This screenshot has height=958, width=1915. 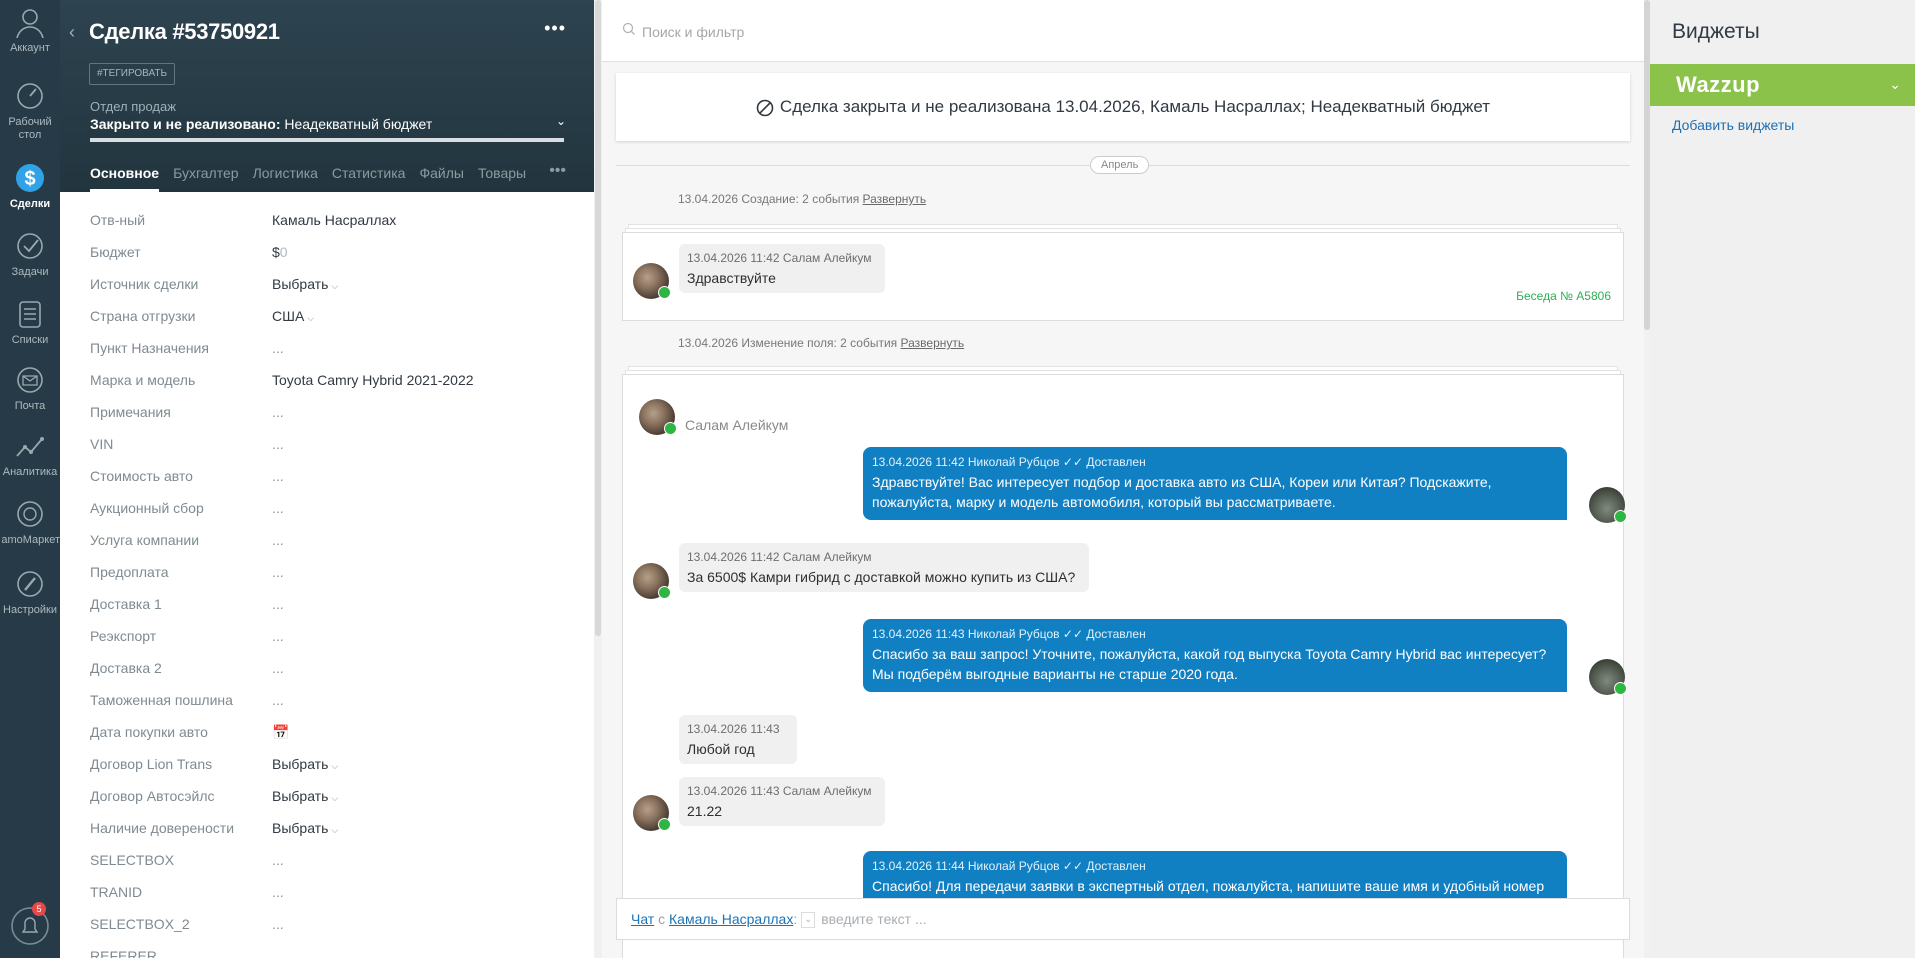 What do you see at coordinates (555, 28) in the screenshot?
I see `more-options-icon: •••` at bounding box center [555, 28].